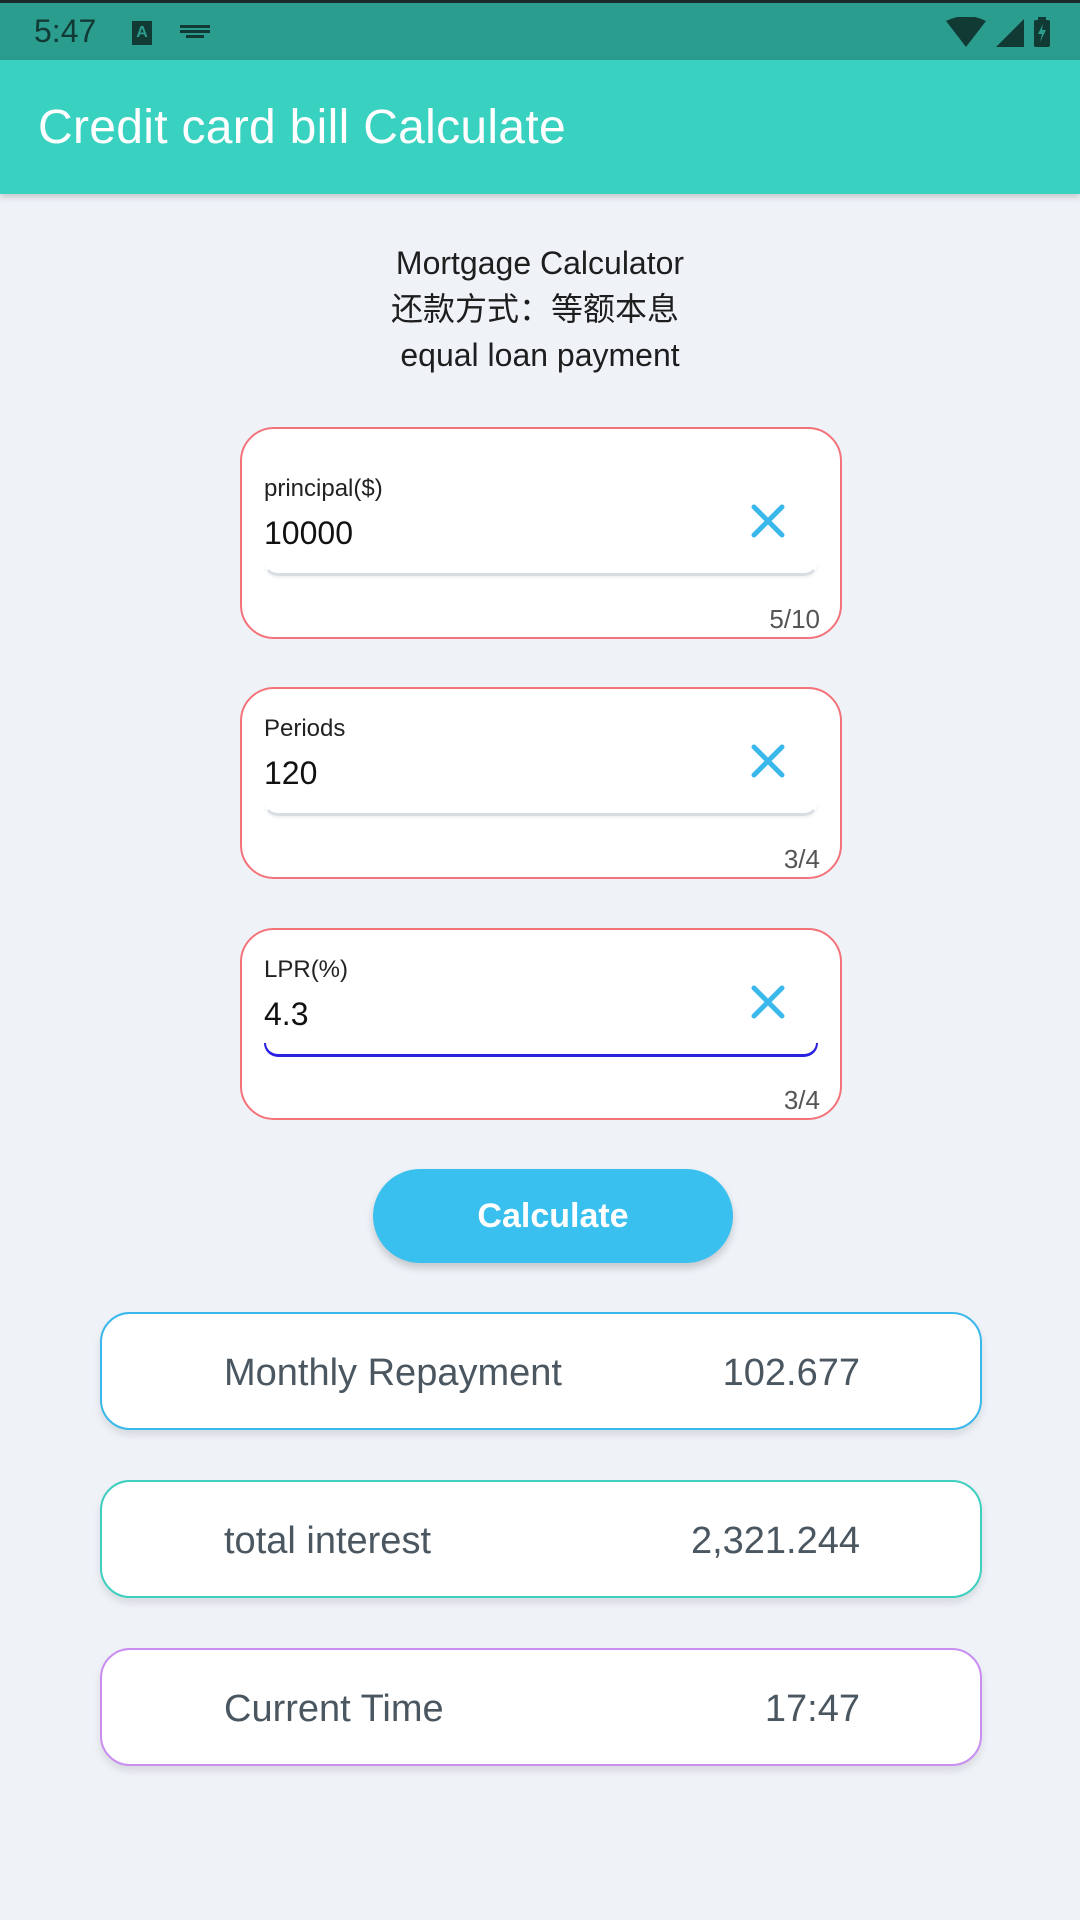 Image resolution: width=1080 pixels, height=1920 pixels. I want to click on repayment-method-zh: 还款方式：等额本息, so click(534, 309).